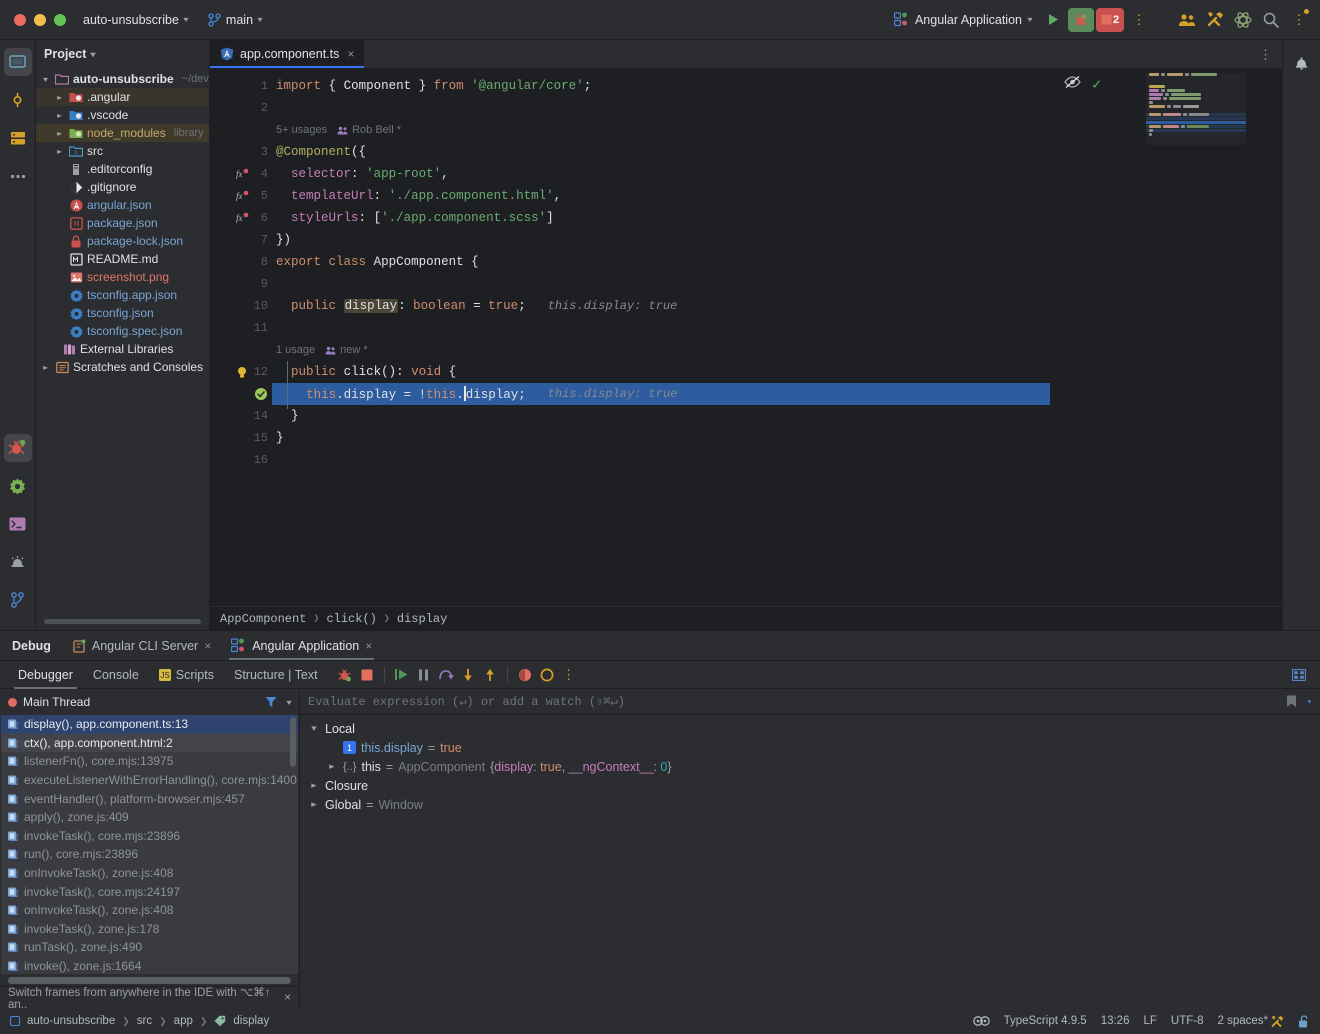  Describe the element at coordinates (122, 54) in the screenshot. I see `project-panel-header: Project ▾` at that location.